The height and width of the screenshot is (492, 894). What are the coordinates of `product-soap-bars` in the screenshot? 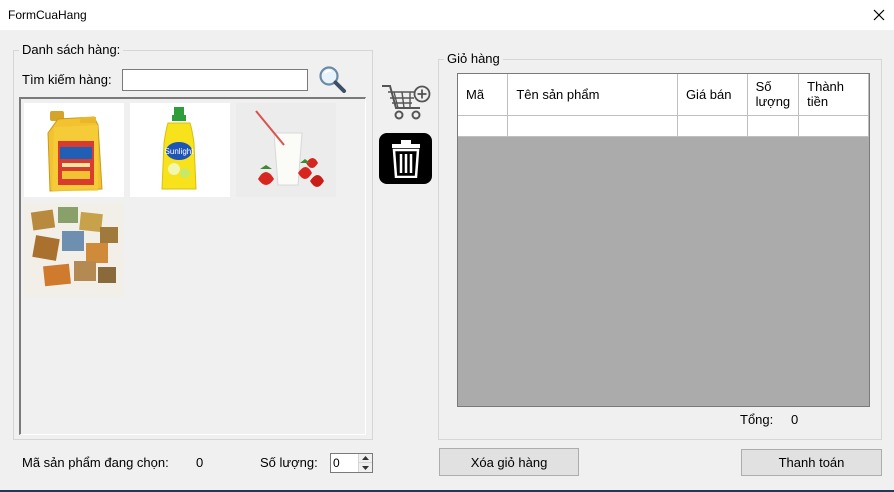 It's located at (74, 250).